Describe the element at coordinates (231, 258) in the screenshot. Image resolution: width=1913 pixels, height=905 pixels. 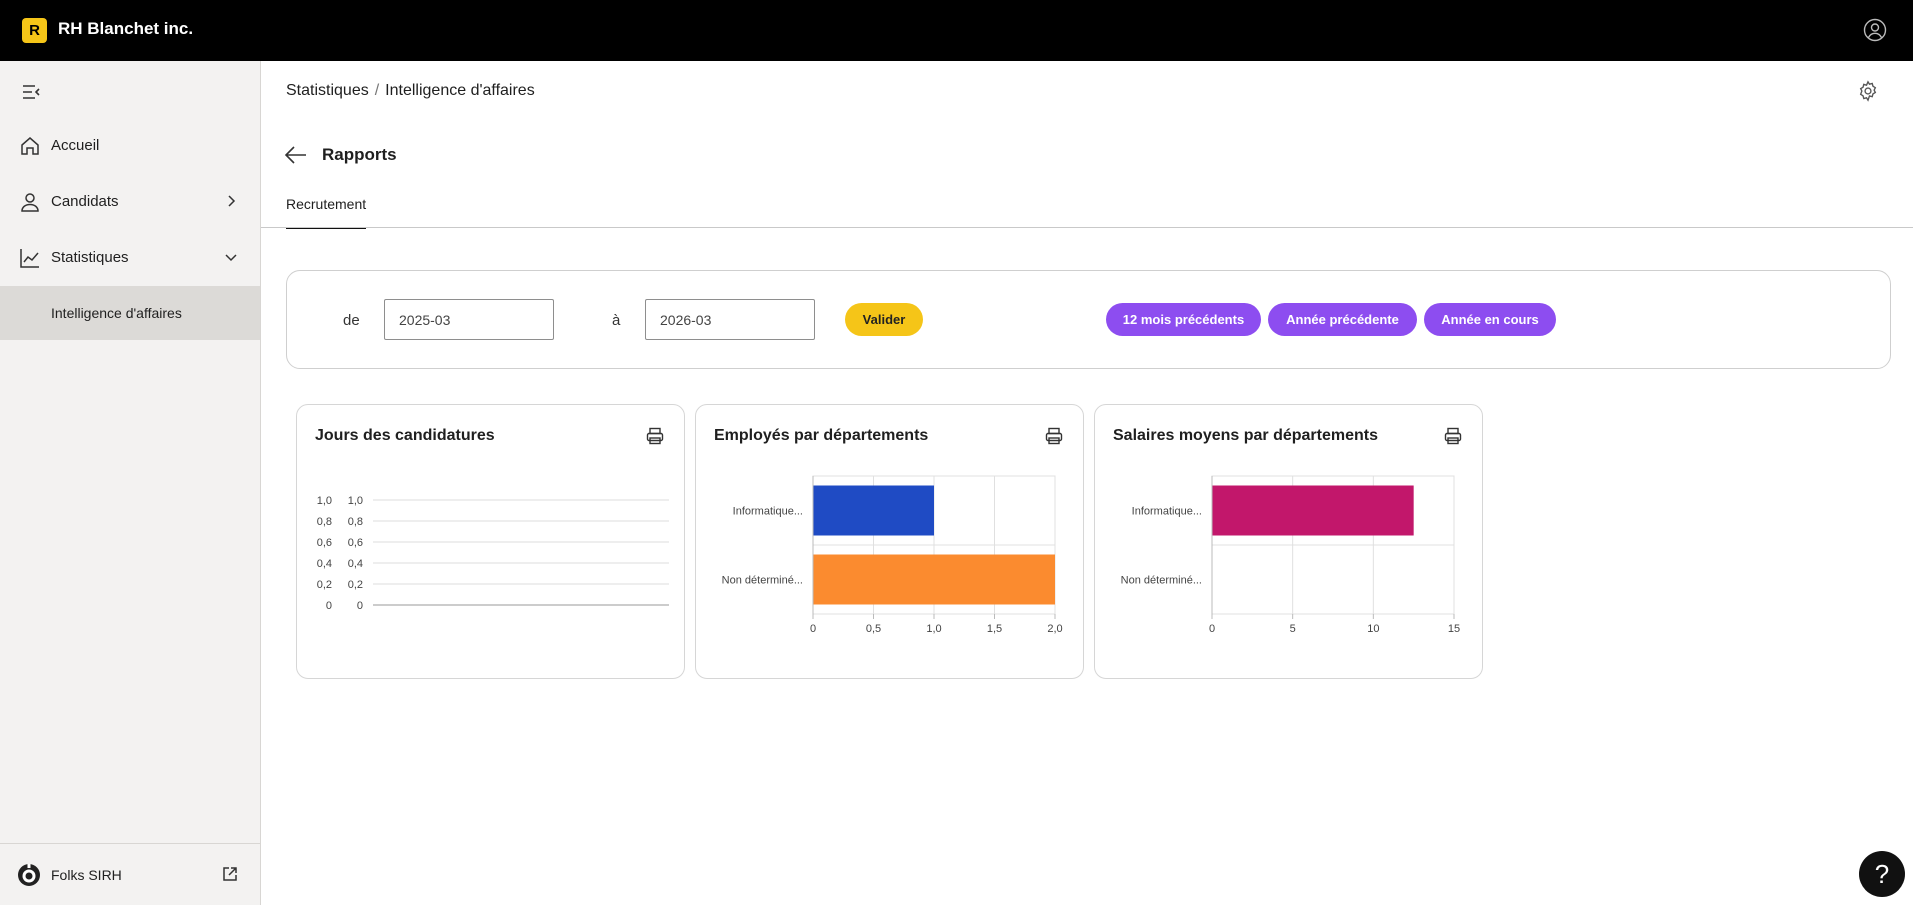
I see `chevron-down-icon` at that location.